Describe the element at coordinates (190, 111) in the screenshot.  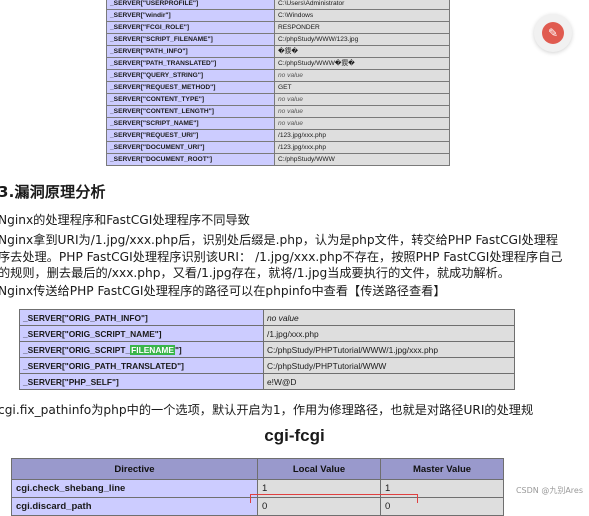
I see `table-key: _SERVER["CONTENT_LENGTH"]` at that location.